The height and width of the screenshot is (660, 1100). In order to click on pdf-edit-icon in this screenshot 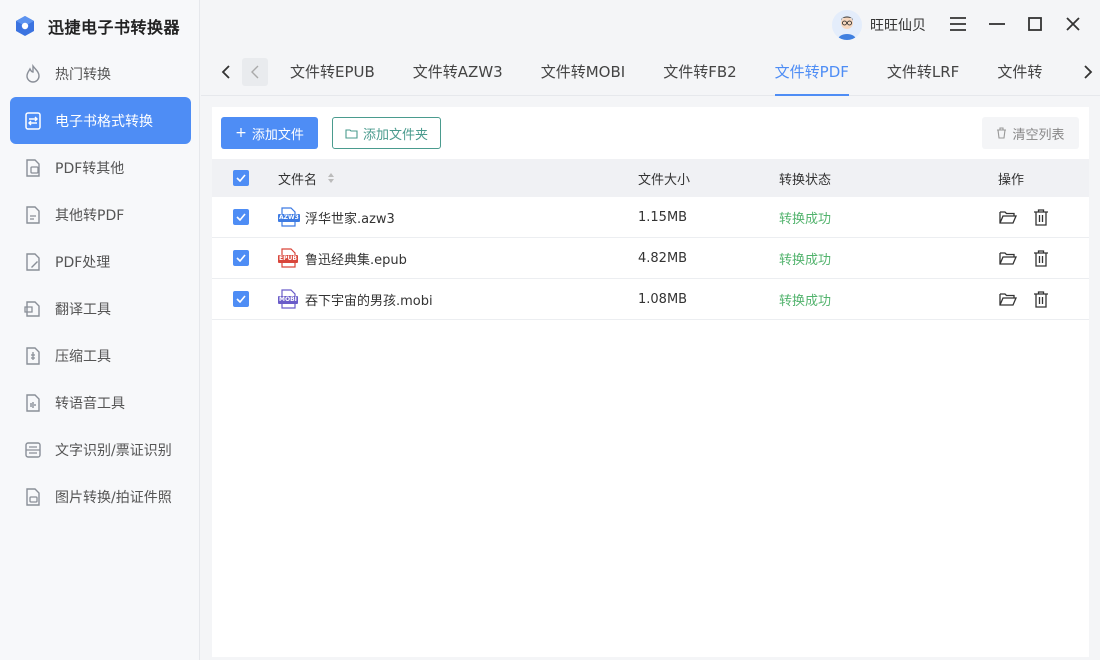, I will do `click(33, 262)`.